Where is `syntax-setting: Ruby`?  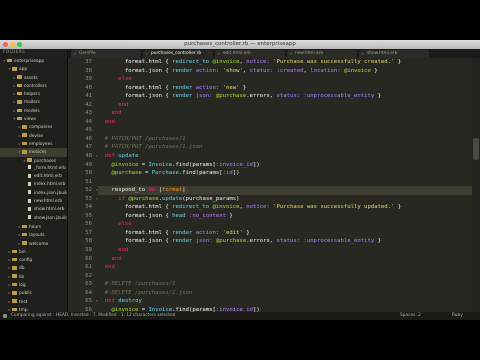
syntax-setting: Ruby is located at coordinates (457, 316).